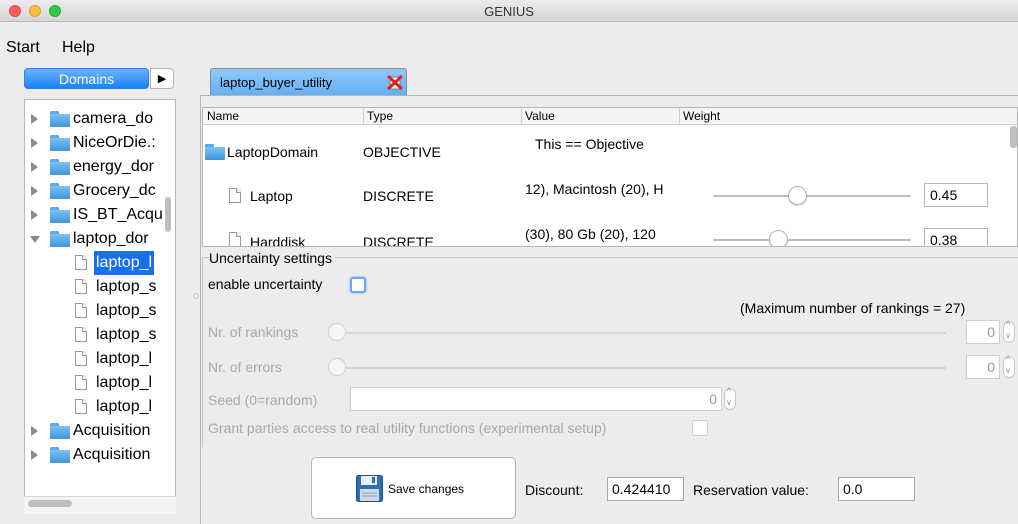 This screenshot has width=1018, height=524. I want to click on column-header-type: Type, so click(380, 116).